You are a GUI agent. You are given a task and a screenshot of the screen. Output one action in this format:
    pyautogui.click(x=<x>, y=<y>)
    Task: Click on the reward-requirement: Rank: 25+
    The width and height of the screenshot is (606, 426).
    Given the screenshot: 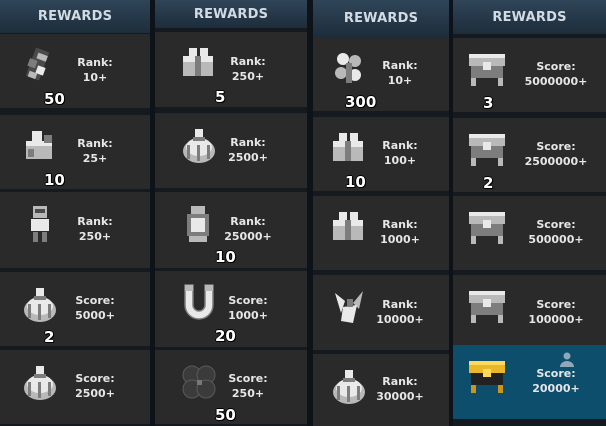 What is the action you would take?
    pyautogui.click(x=95, y=151)
    